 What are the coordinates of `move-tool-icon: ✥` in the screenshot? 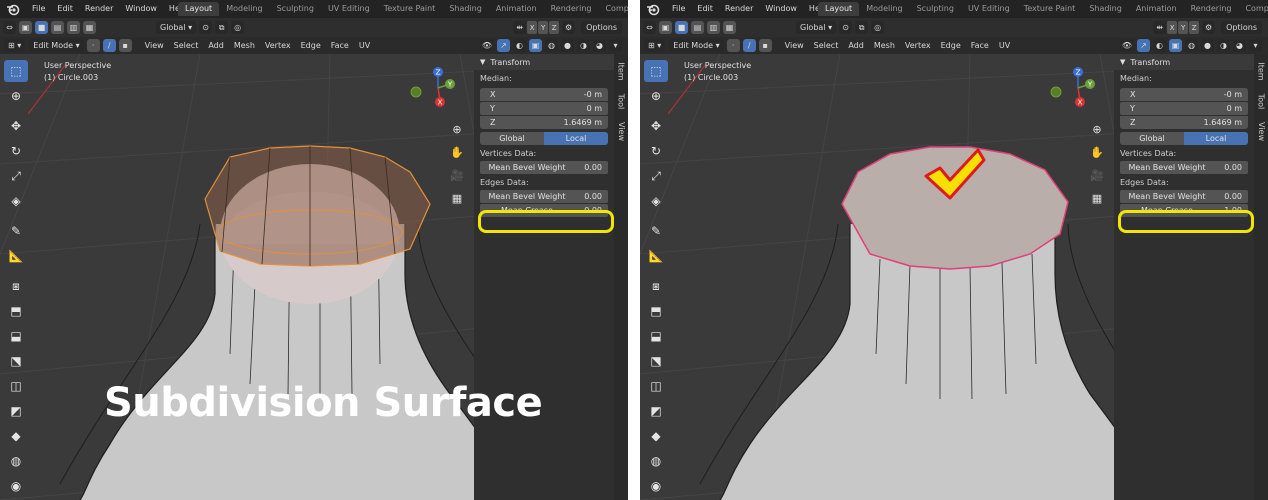 It's located at (16, 126).